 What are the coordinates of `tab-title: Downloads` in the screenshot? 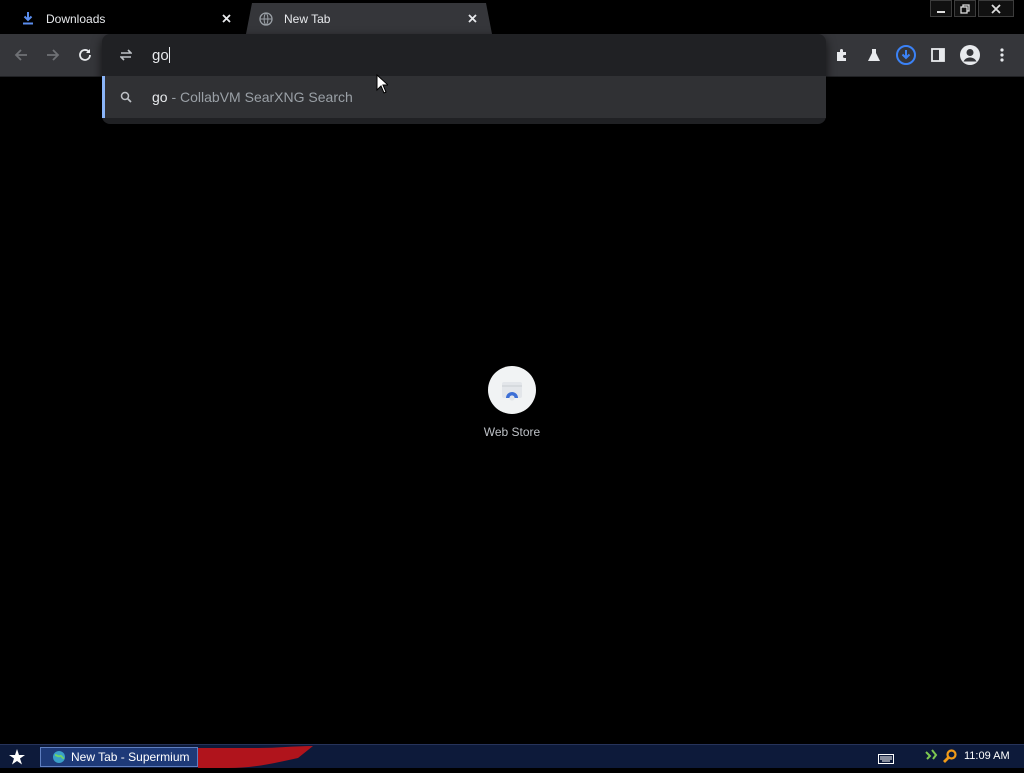 It's located at (76, 18).